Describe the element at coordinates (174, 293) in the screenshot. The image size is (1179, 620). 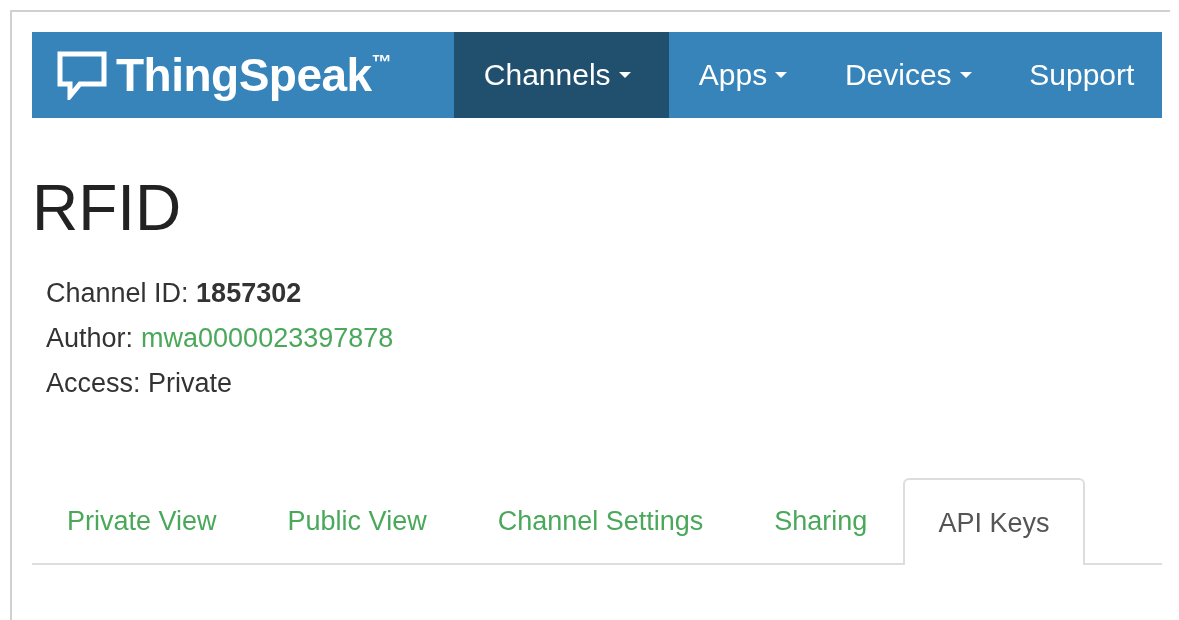
I see `channel-id: Channel ID: 1857302` at that location.